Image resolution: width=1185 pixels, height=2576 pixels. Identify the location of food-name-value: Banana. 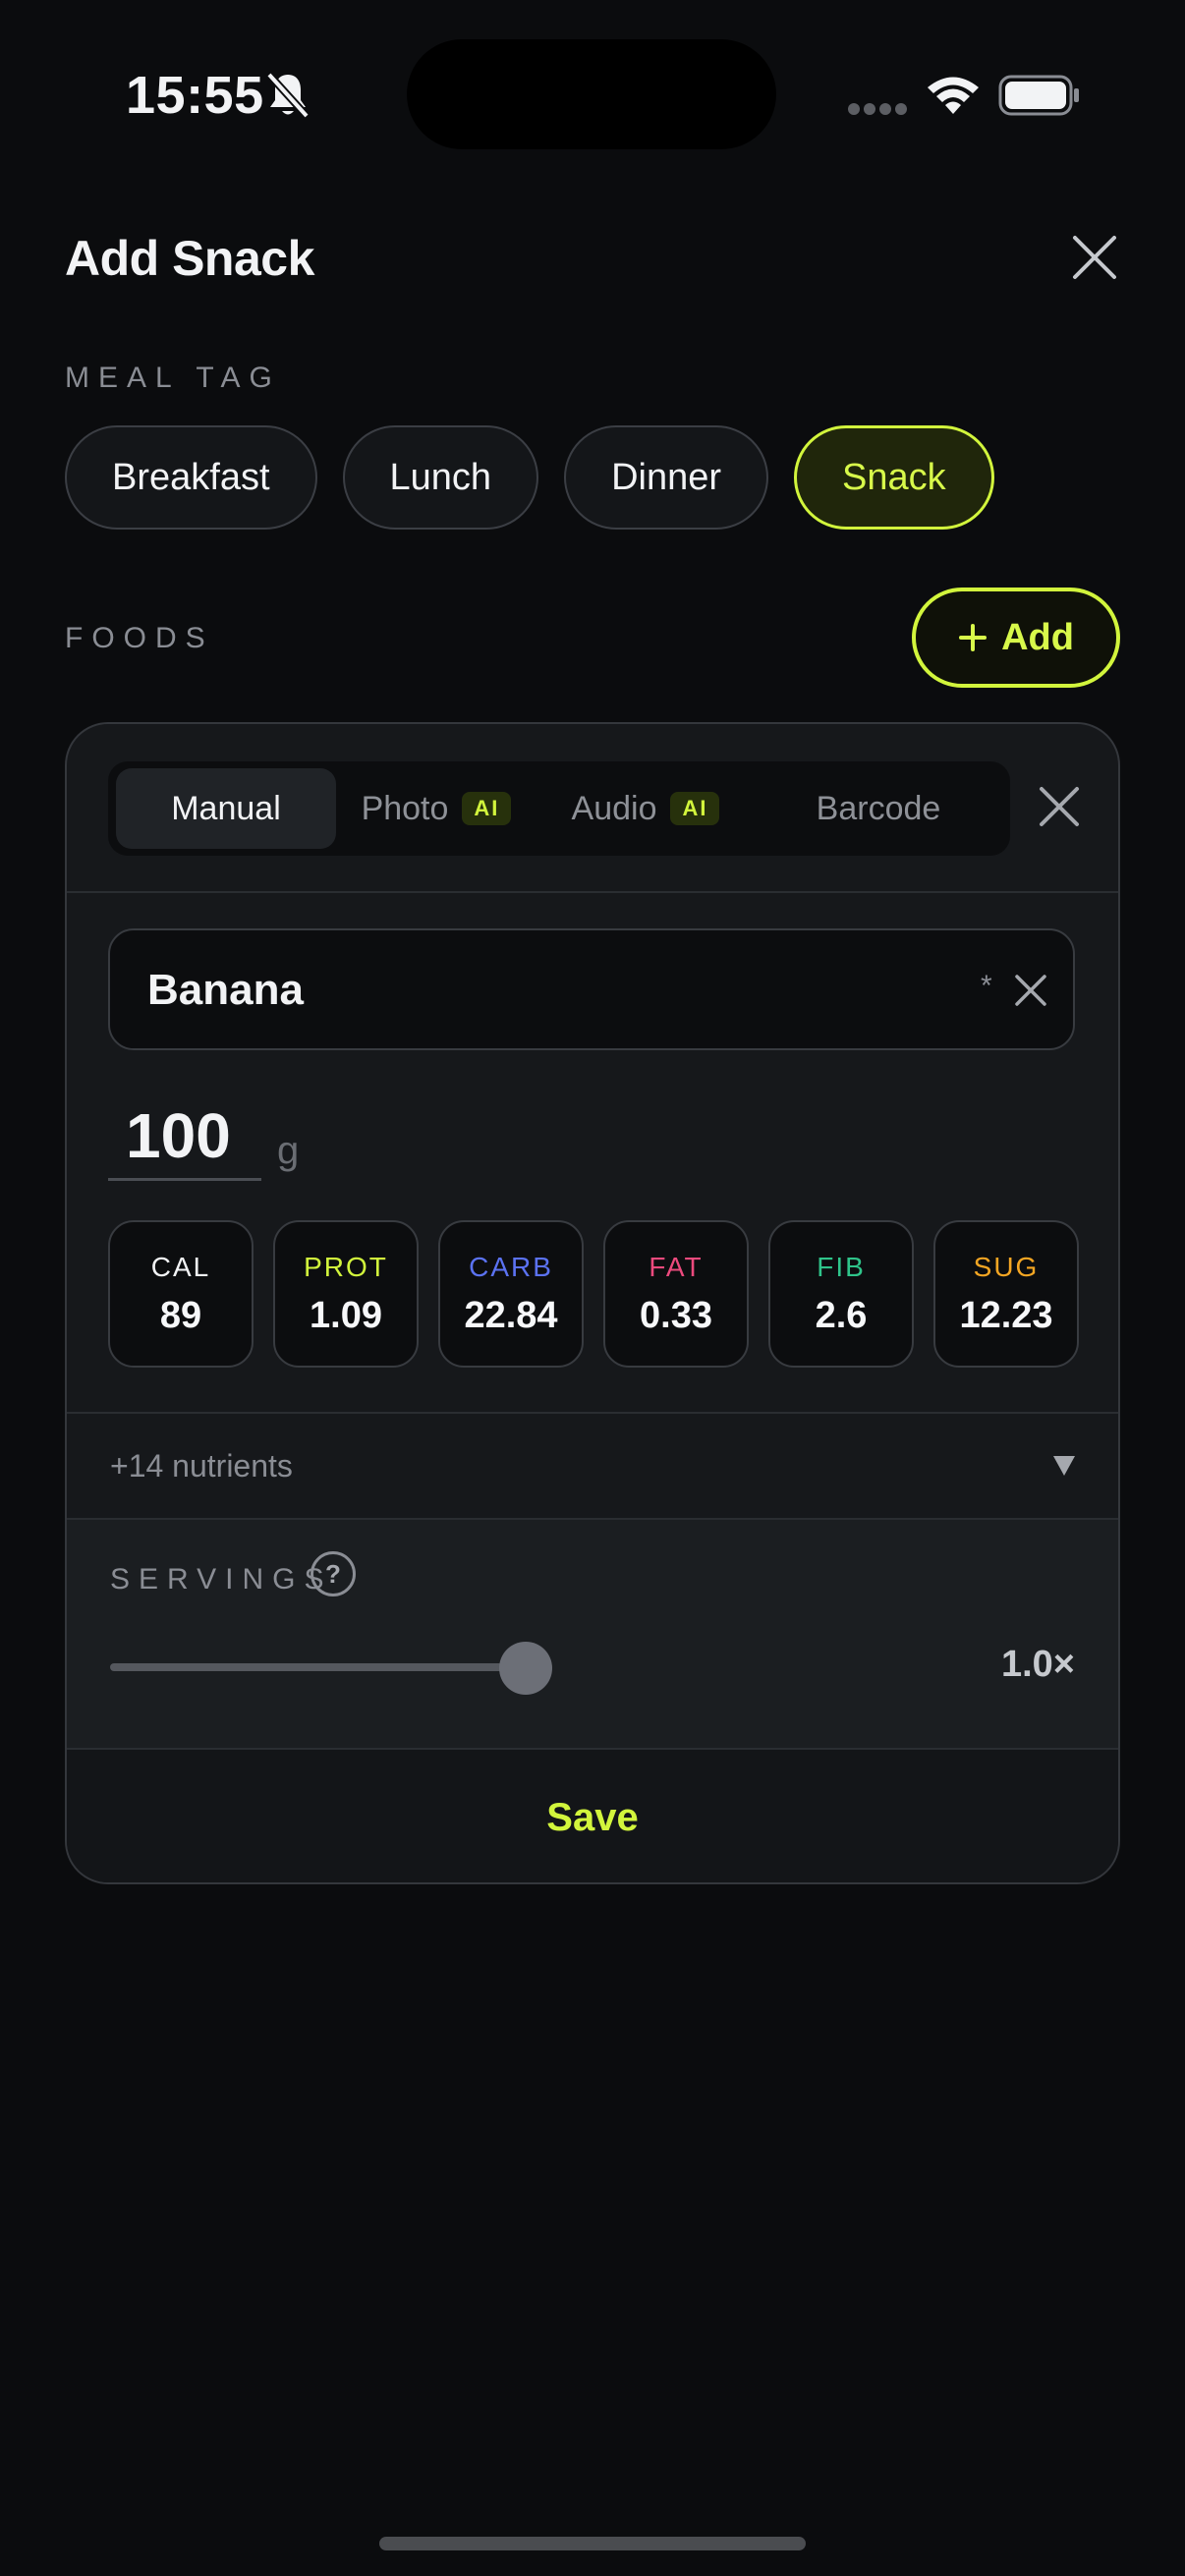
(226, 990).